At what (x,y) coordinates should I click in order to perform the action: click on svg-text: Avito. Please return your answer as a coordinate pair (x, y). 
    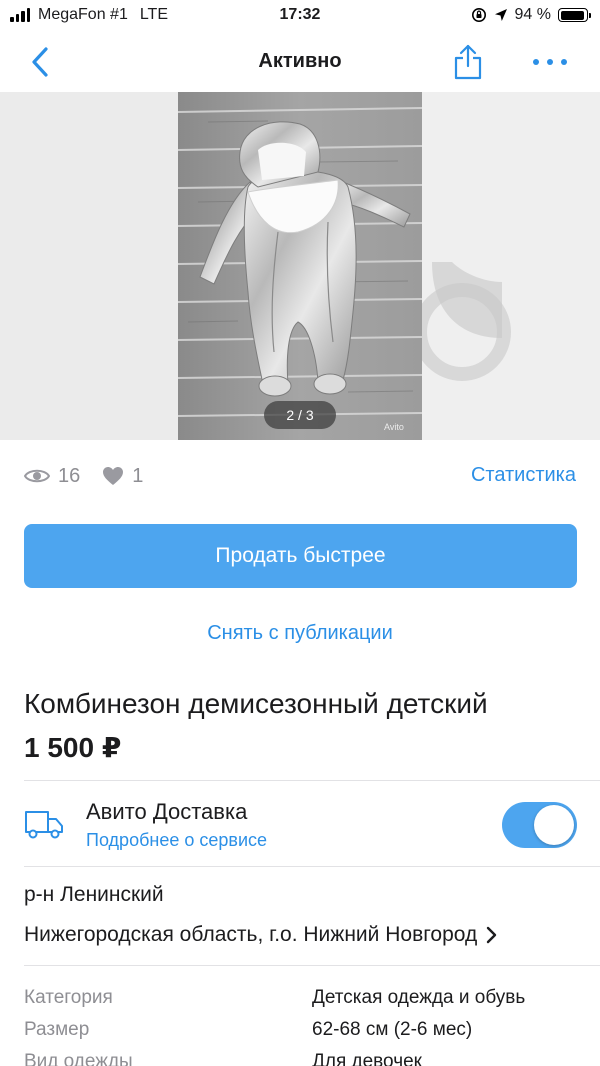
    Looking at the image, I should click on (394, 427).